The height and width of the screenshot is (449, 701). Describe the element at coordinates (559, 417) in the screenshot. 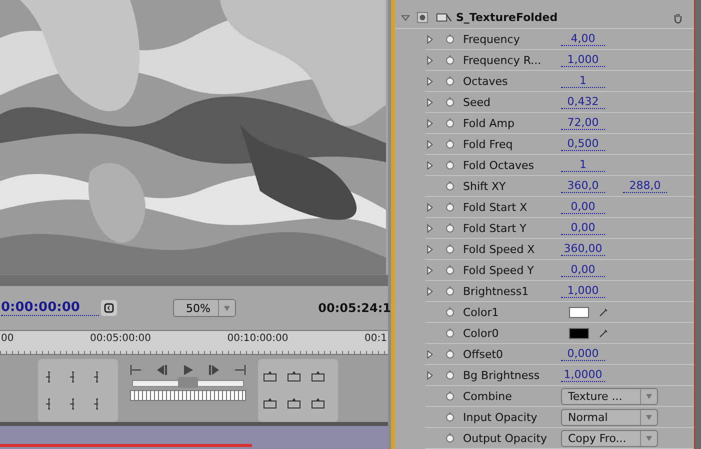

I see `property-row: Input Opacity Normal` at that location.